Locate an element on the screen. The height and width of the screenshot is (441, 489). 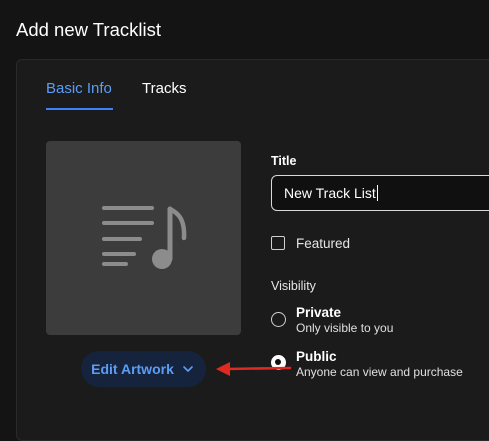
featured-checkbox is located at coordinates (278, 243).